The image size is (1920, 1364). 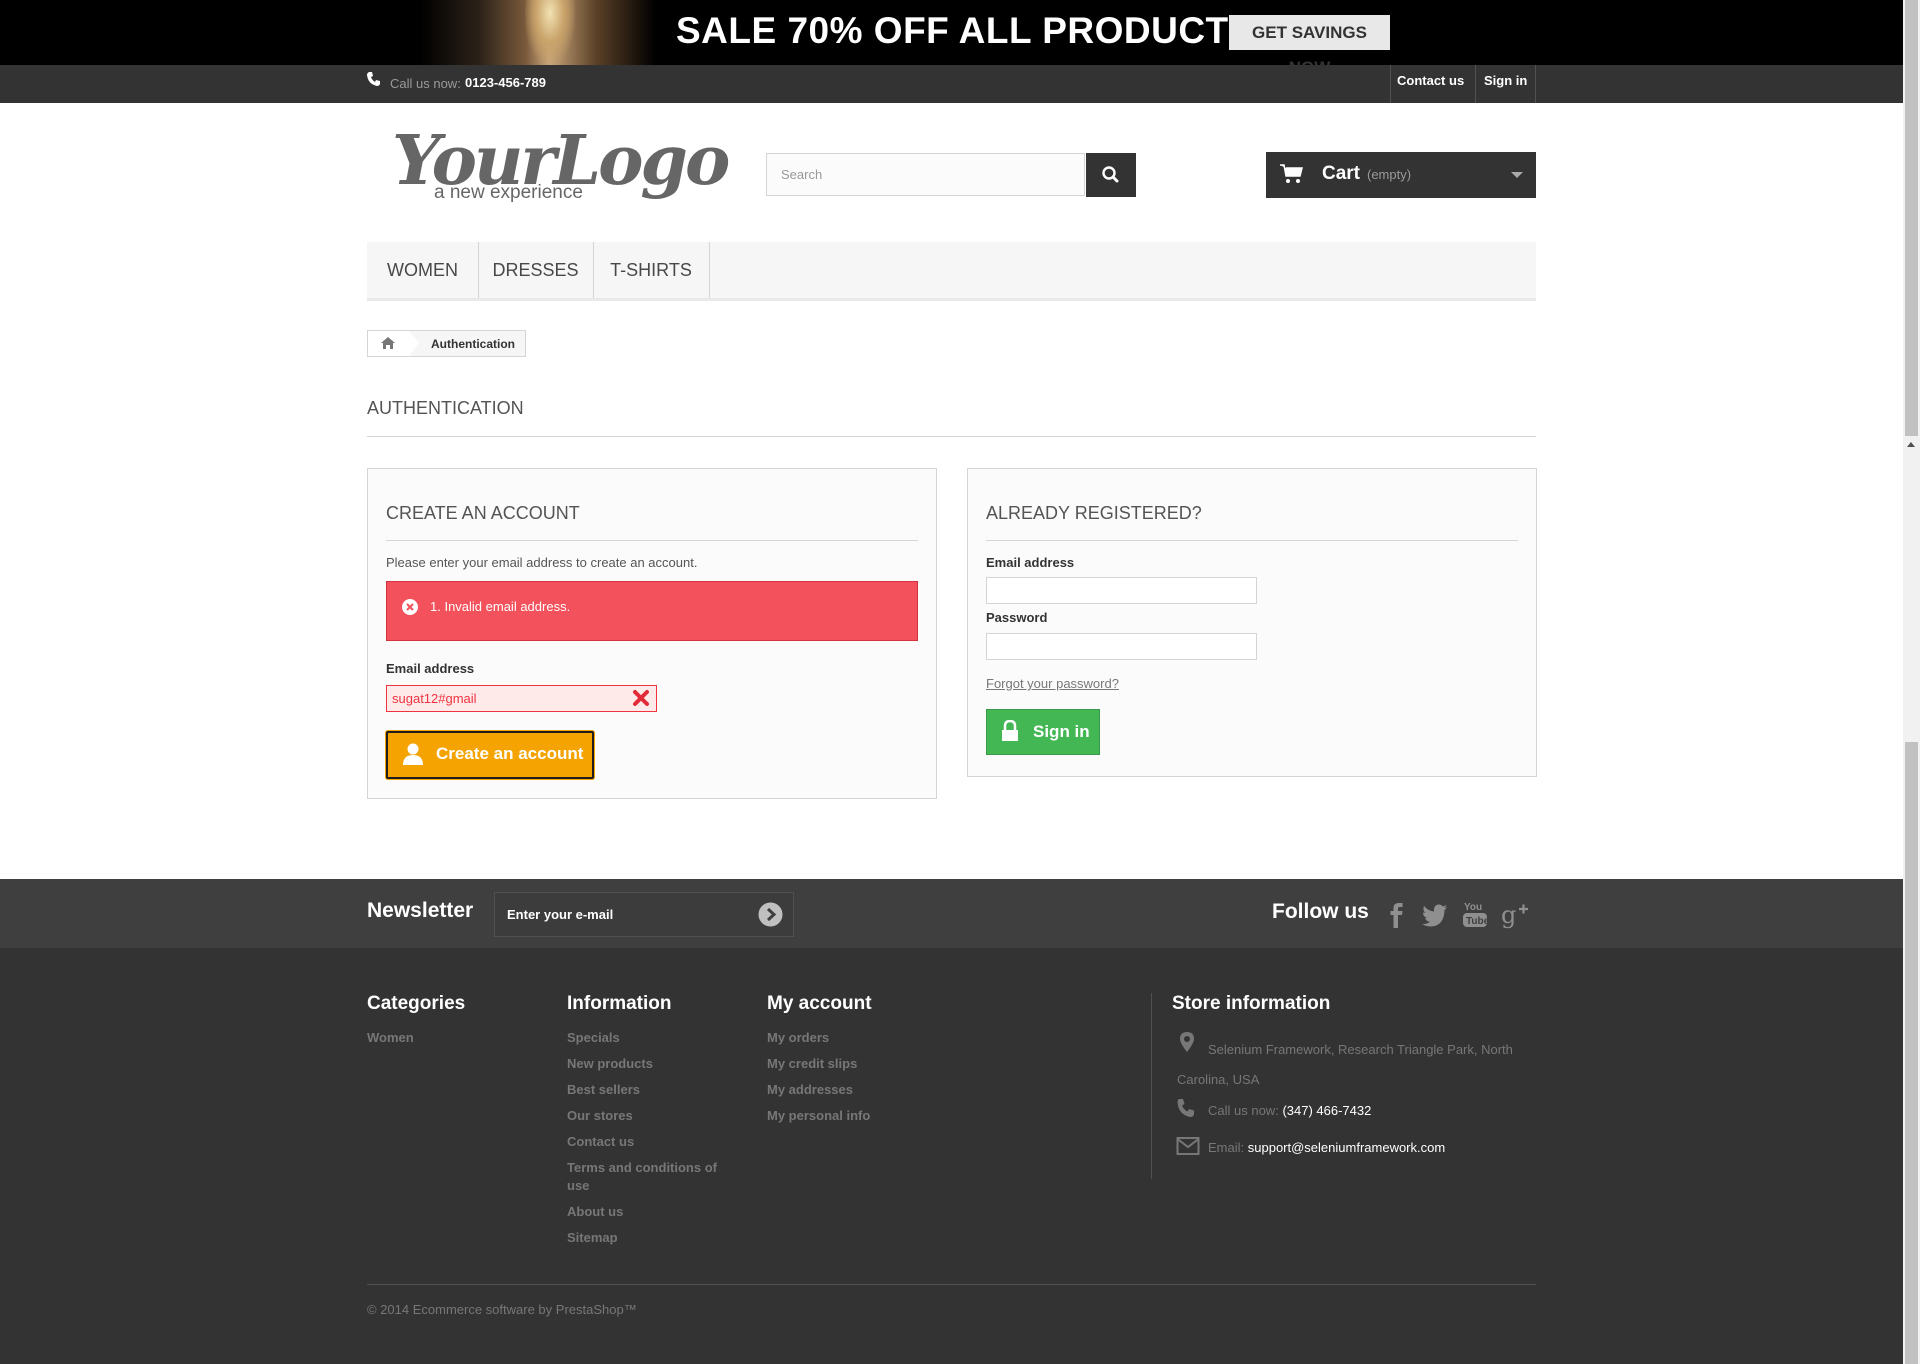 I want to click on cart-label: Cart, so click(x=1341, y=173).